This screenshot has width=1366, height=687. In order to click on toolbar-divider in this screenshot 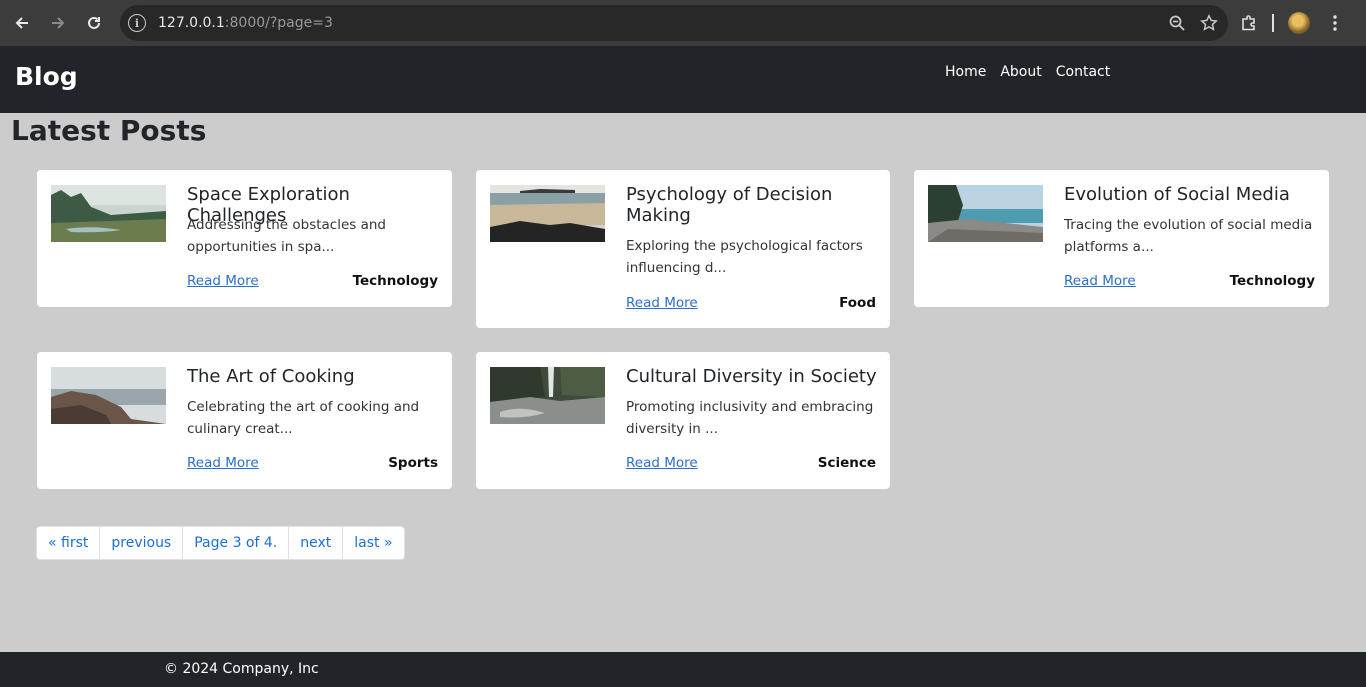, I will do `click(1273, 23)`.